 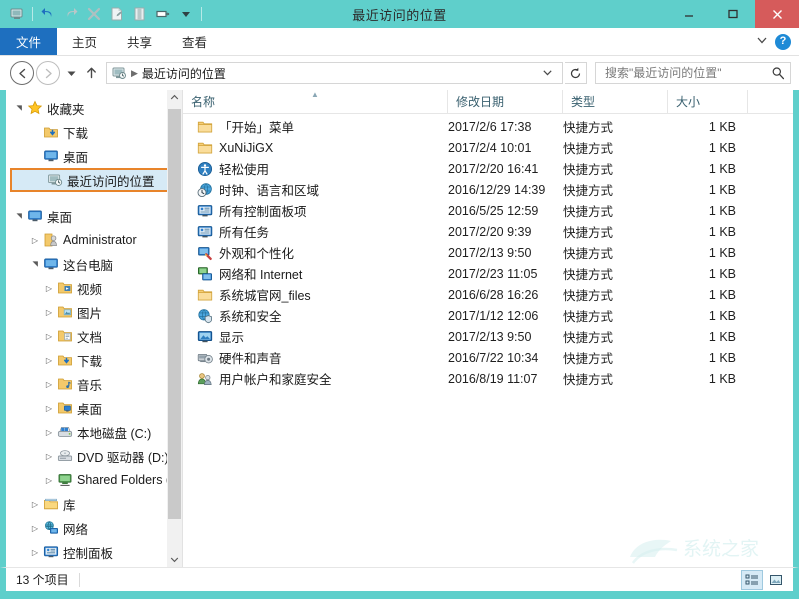 I want to click on sidebar-item-selected: 最近访问的位置, so click(x=92, y=180).